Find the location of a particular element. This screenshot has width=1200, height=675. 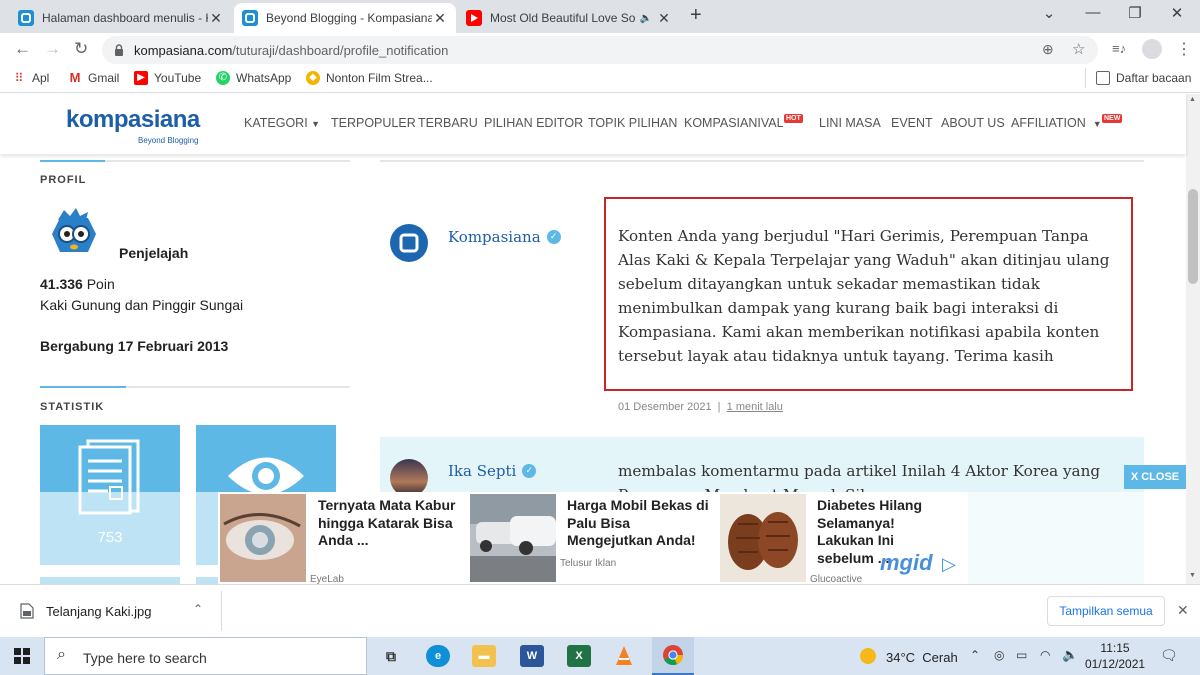

chrome-taskbar-button is located at coordinates (673, 656).